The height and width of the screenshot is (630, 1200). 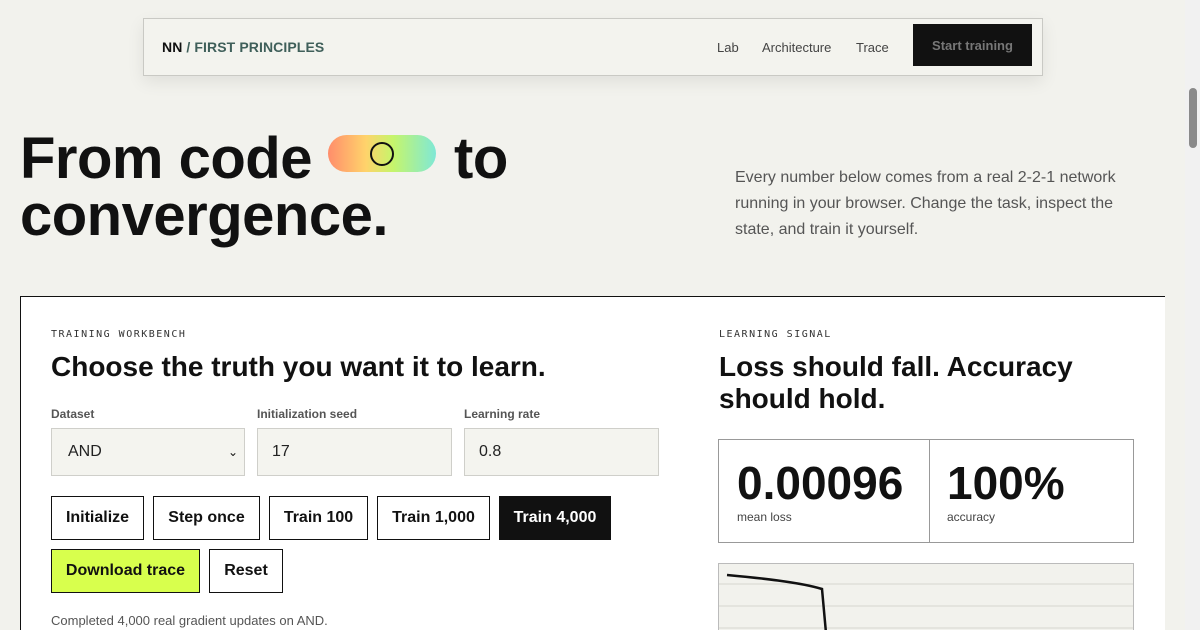 I want to click on download-trace-button: Download trace, so click(x=125, y=571).